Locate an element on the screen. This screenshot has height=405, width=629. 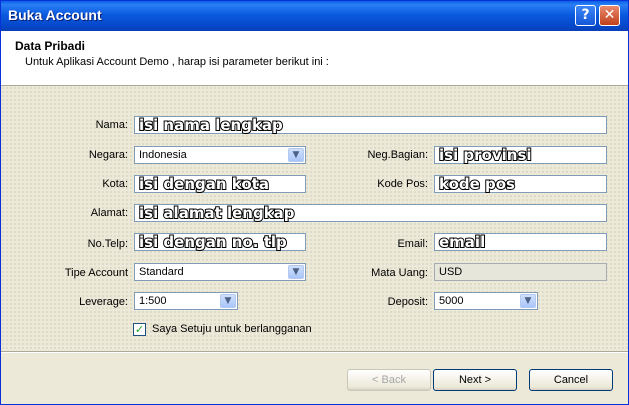
no-telp-input: isi dengan no. tlp is located at coordinates (220, 242).